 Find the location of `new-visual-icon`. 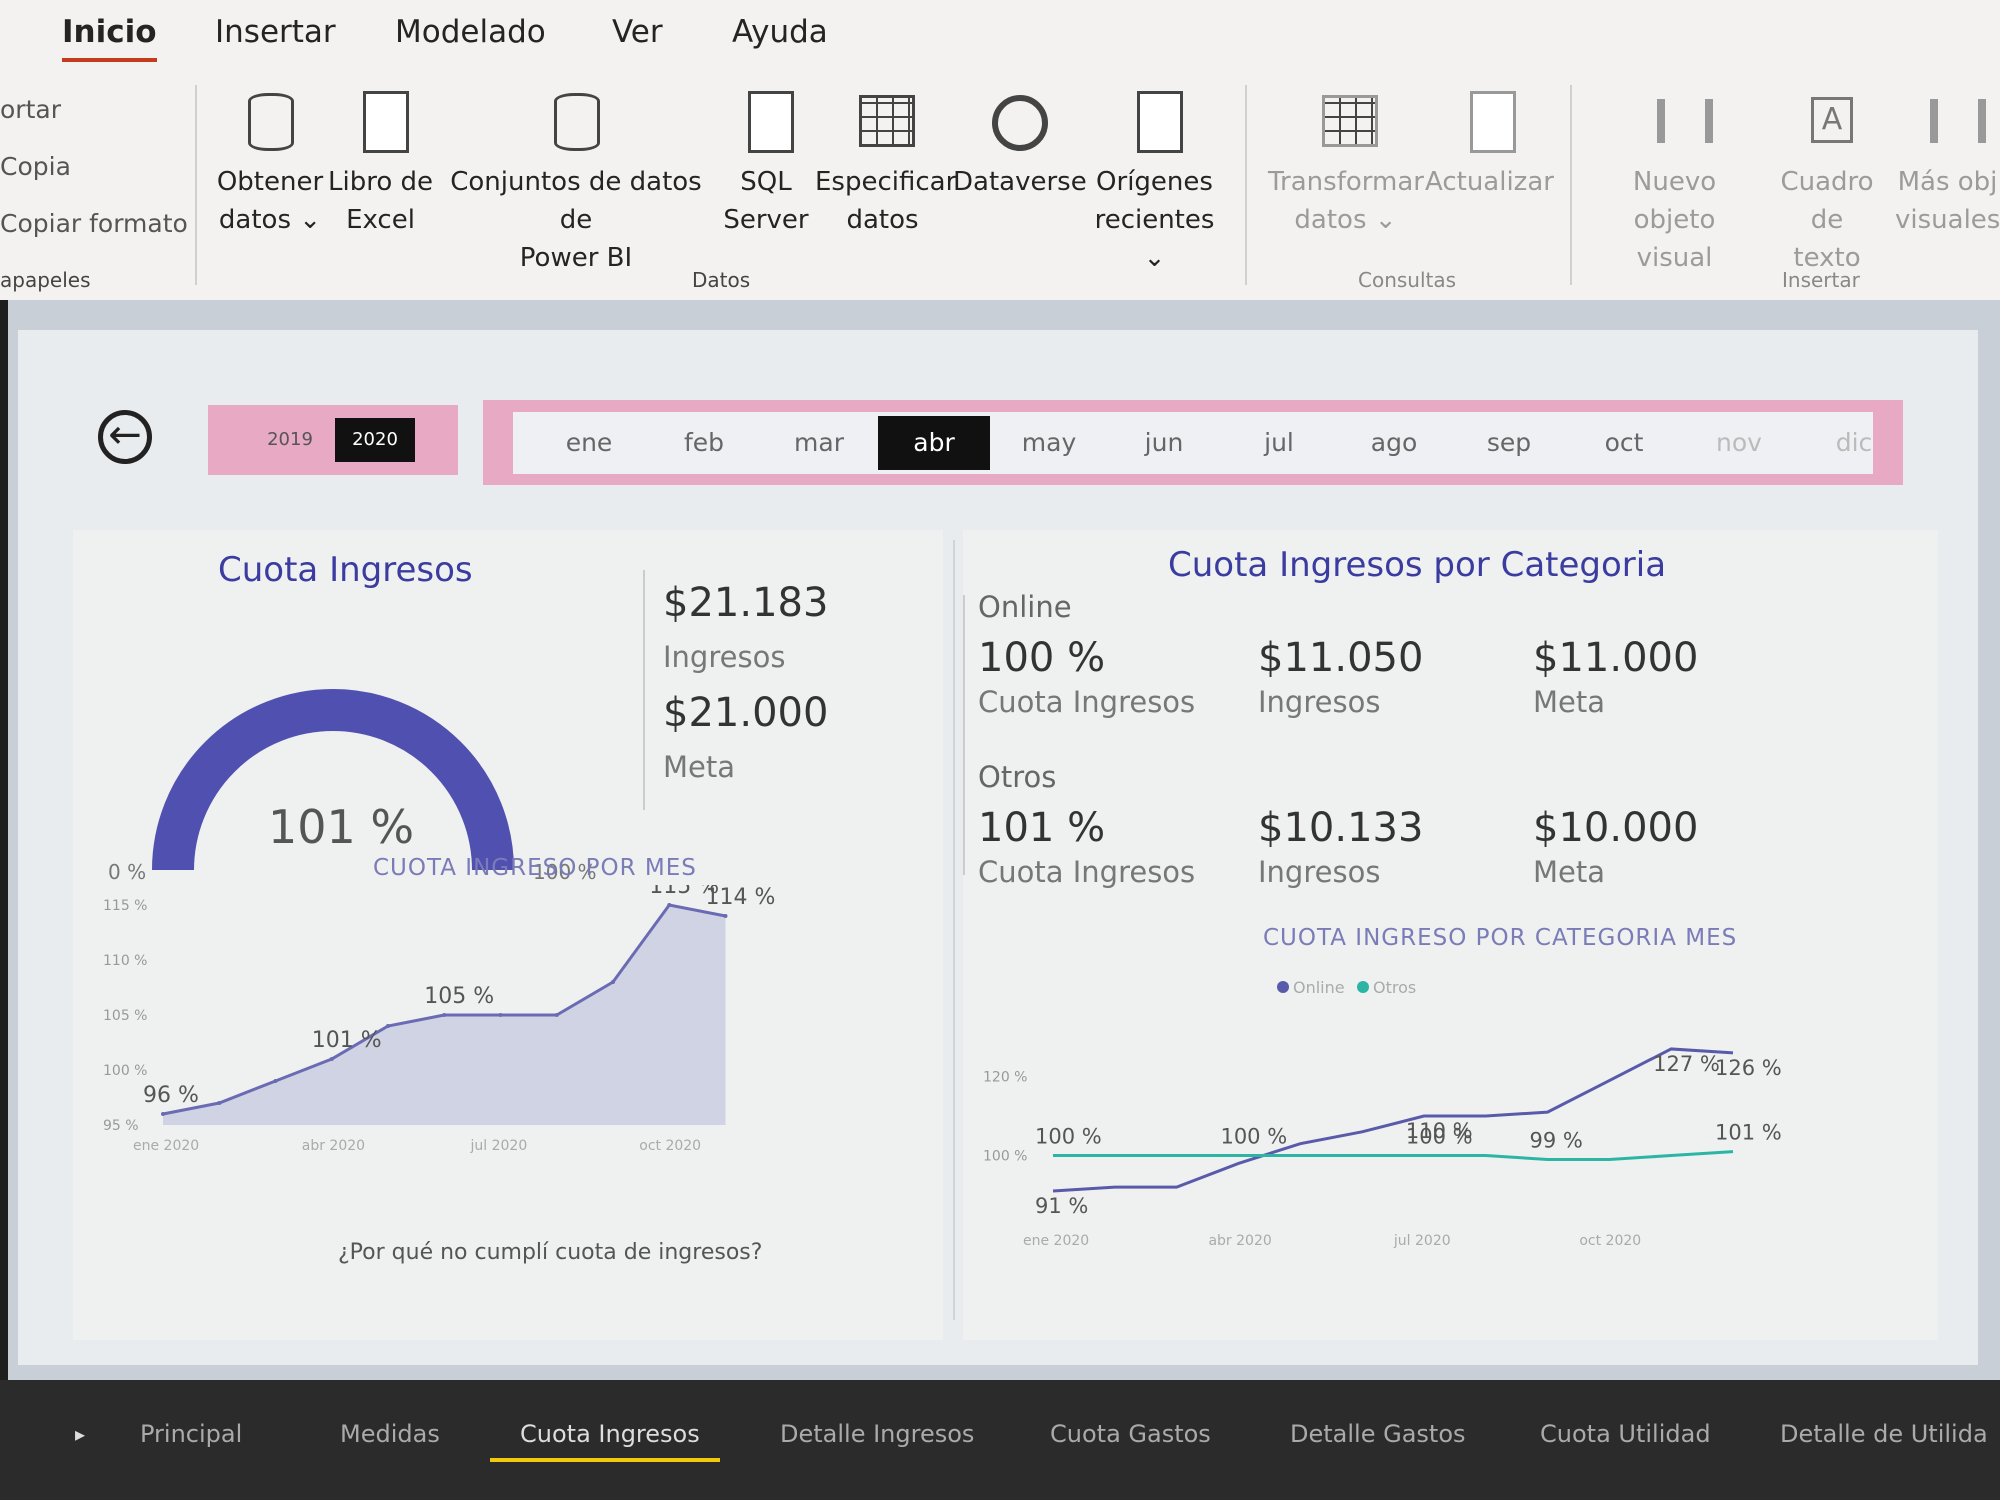

new-visual-icon is located at coordinates (1678, 120).